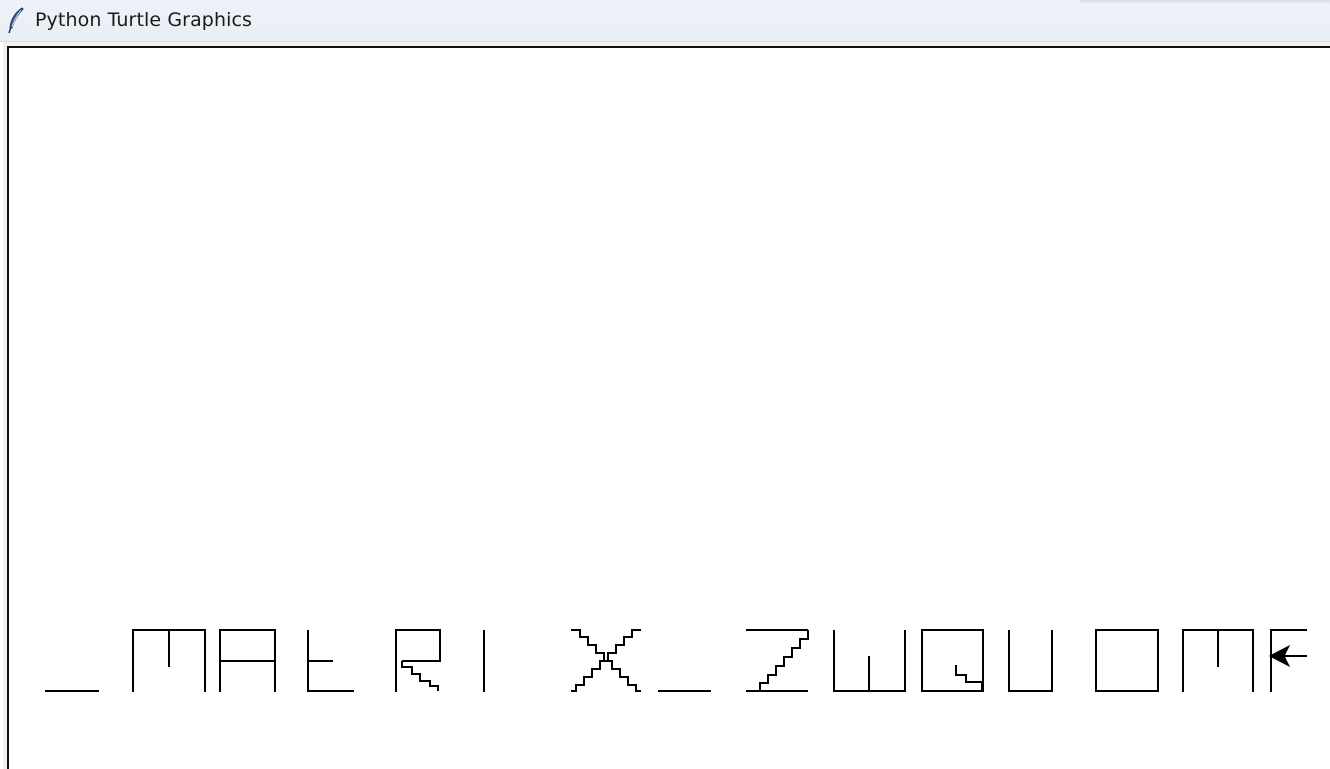 This screenshot has height=769, width=1330. Describe the element at coordinates (676, 660) in the screenshot. I see `drawing-surface` at that location.